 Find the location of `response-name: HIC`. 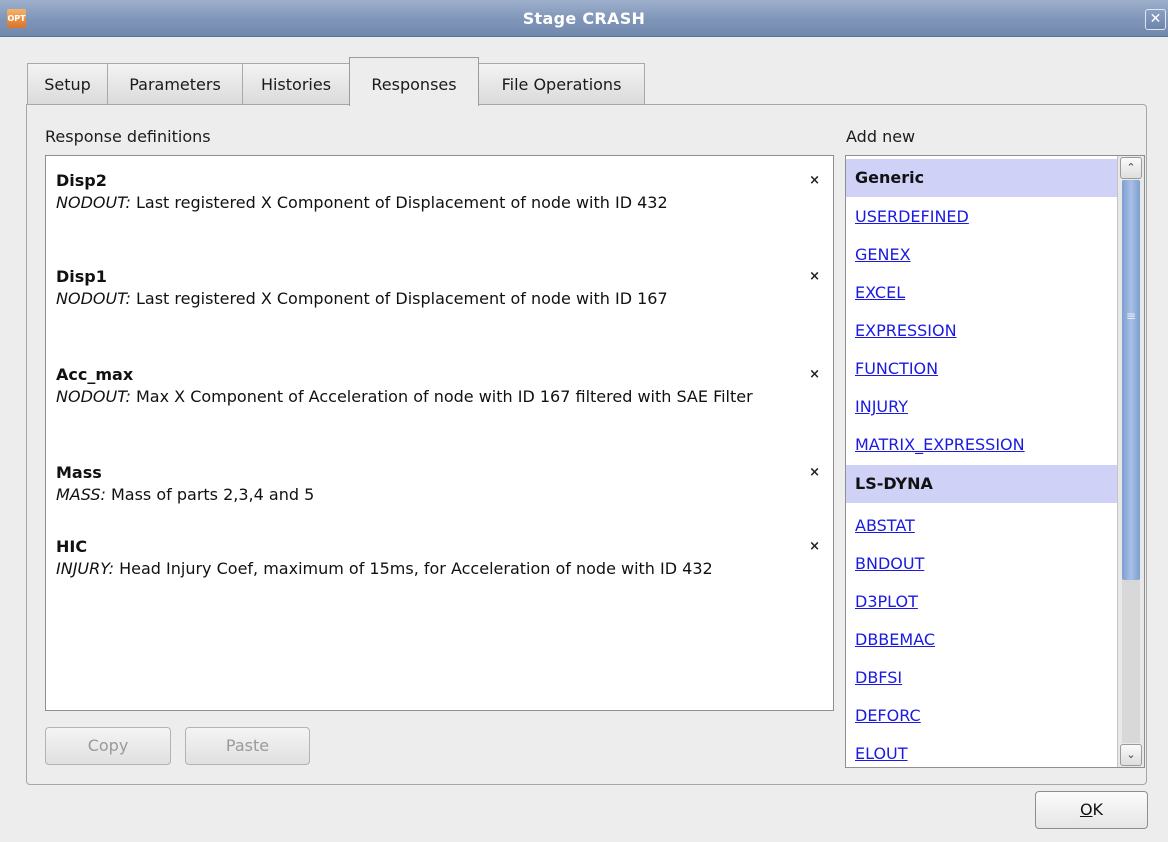

response-name: HIC is located at coordinates (72, 546).